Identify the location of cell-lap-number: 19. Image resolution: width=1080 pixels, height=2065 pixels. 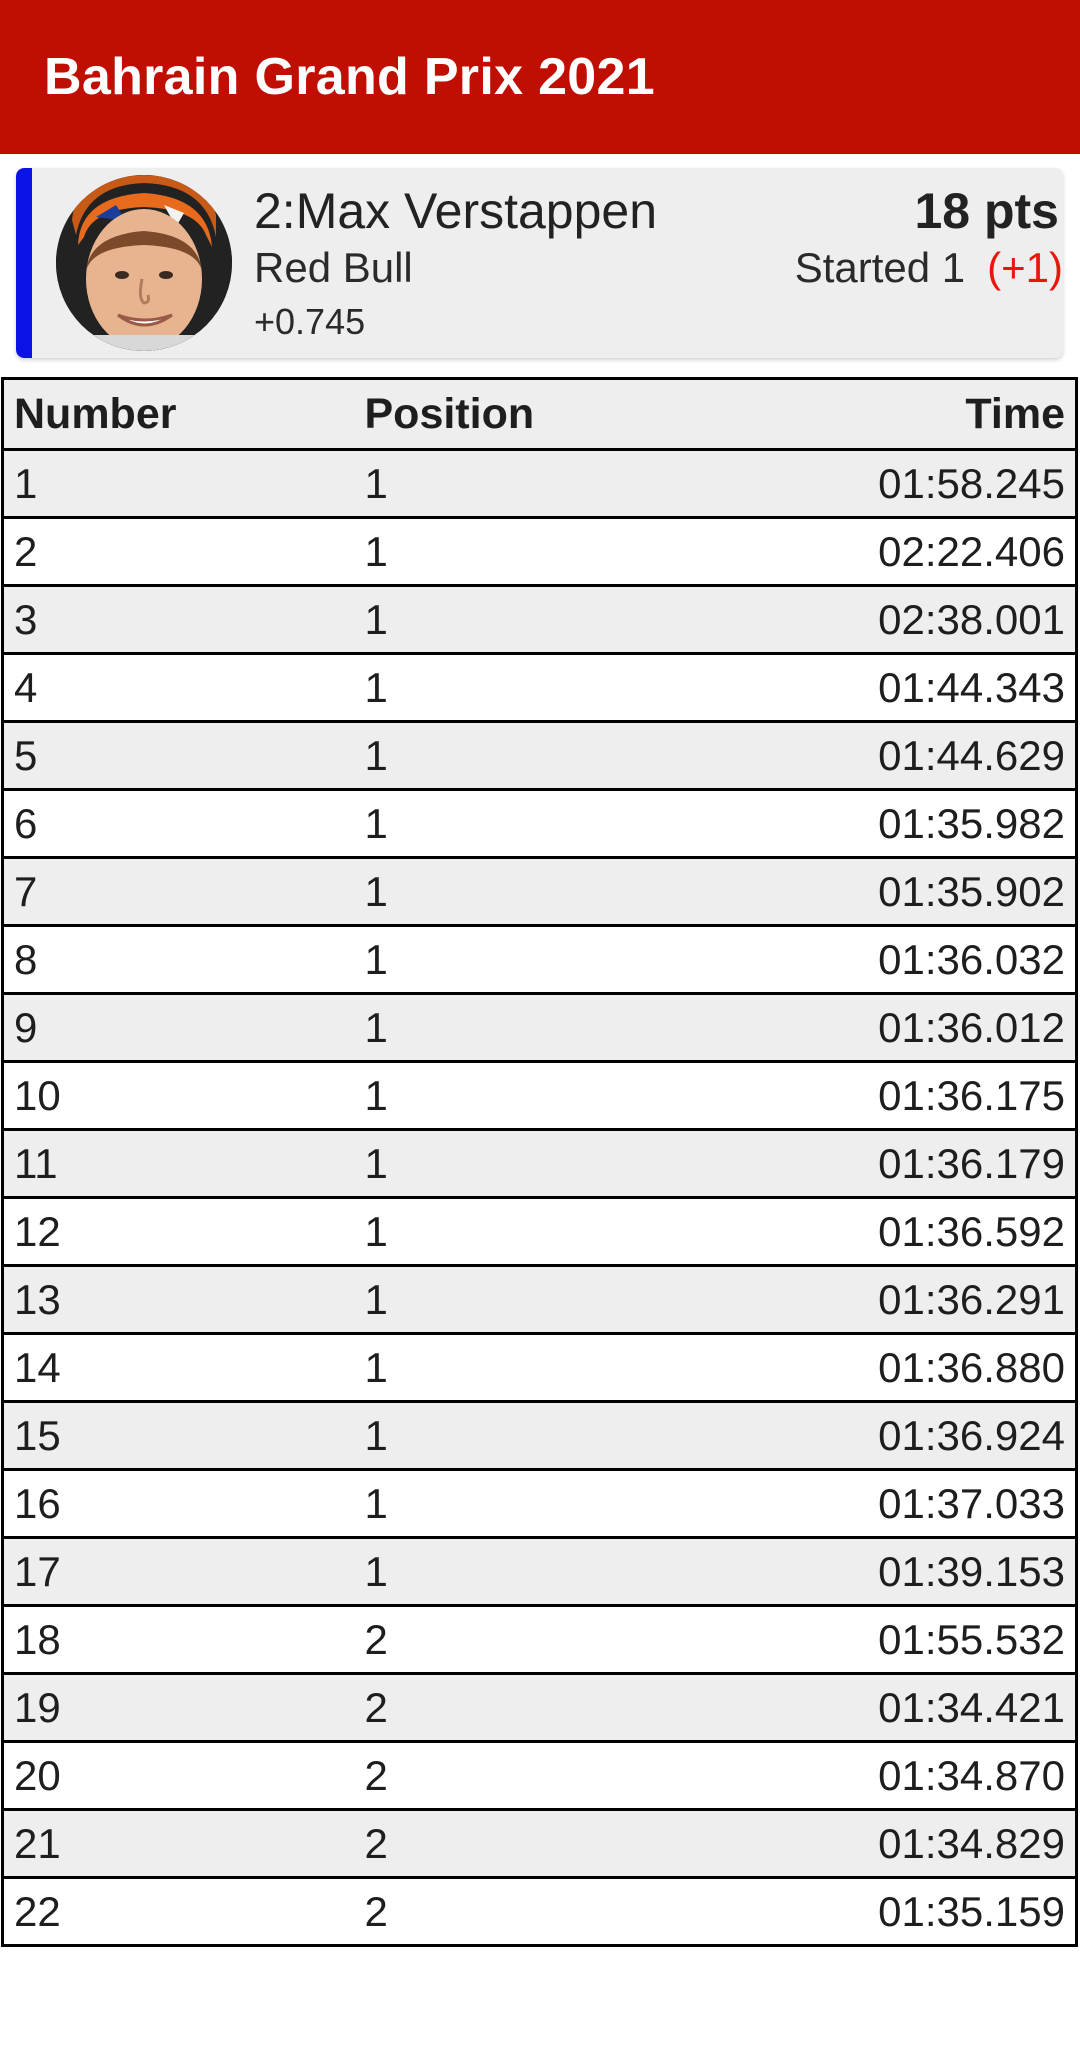
(178, 1707).